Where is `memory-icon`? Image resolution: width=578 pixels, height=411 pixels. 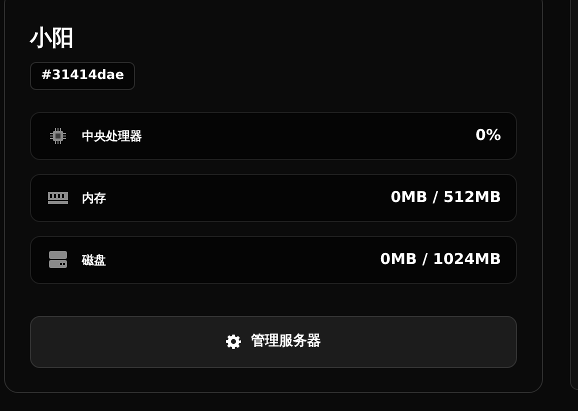
memory-icon is located at coordinates (58, 197).